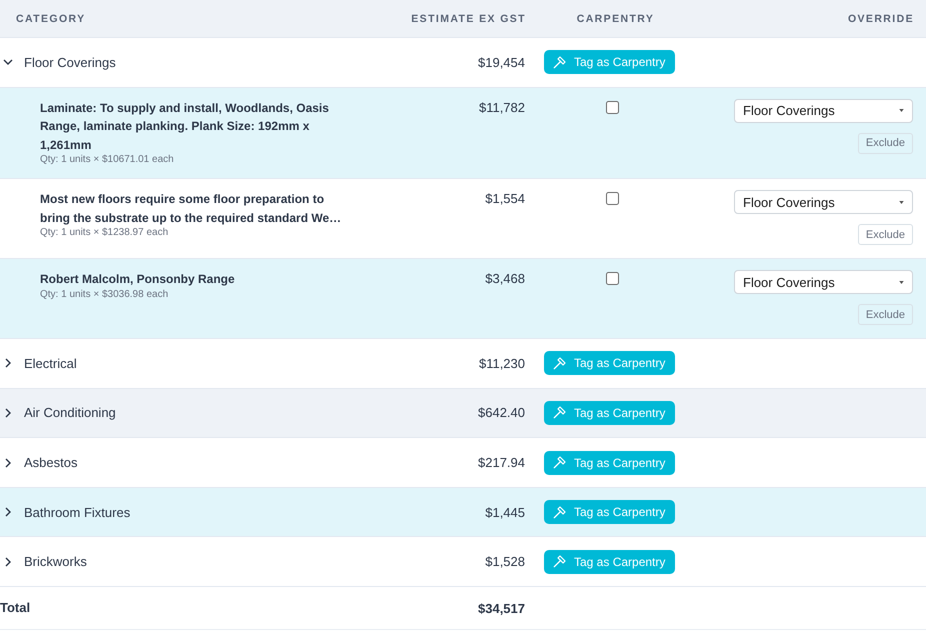 This screenshot has width=926, height=635. I want to click on estimate-amount: $19,454, so click(501, 62).